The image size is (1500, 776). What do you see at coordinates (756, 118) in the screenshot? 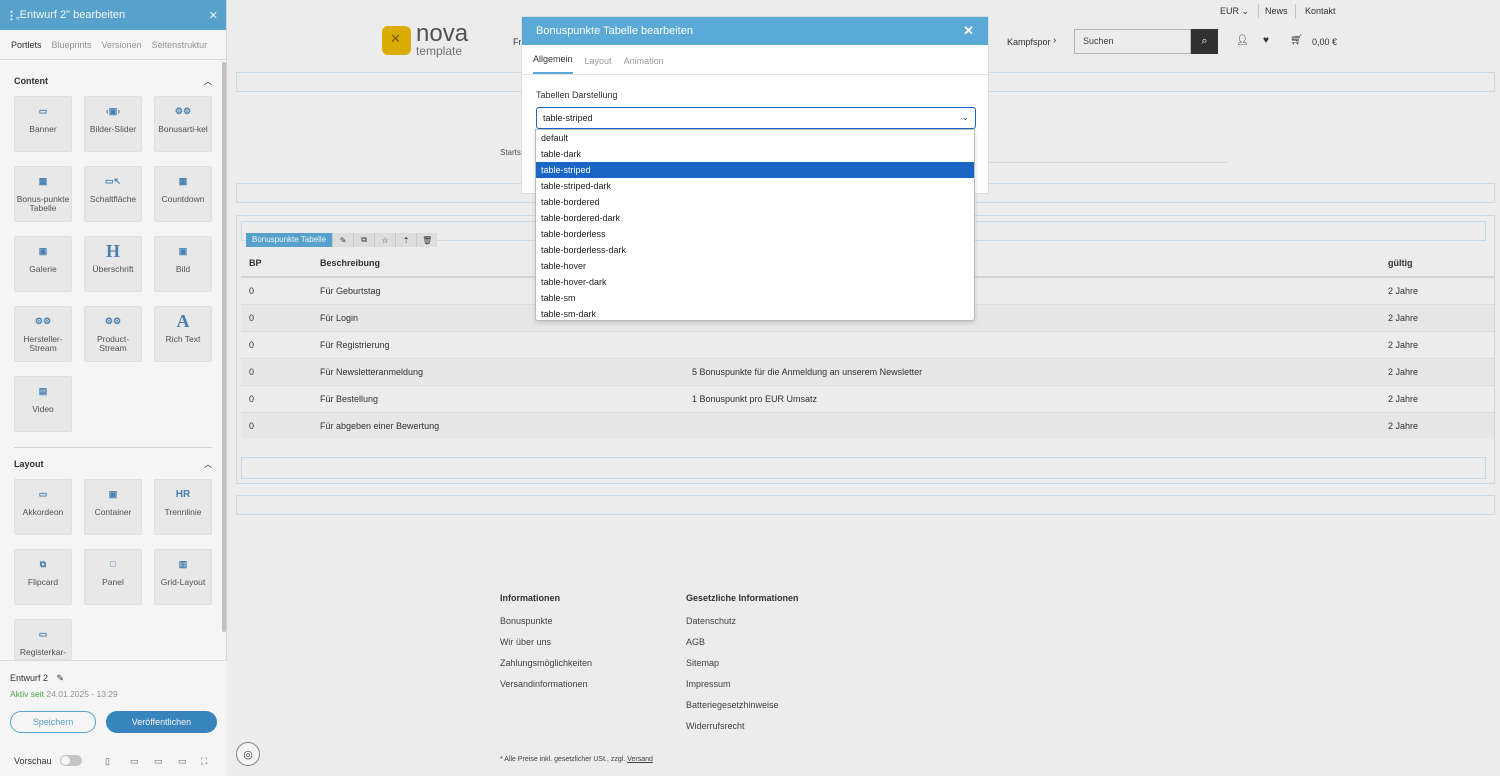
I see `table-style-select: table-striped ⌄` at bounding box center [756, 118].